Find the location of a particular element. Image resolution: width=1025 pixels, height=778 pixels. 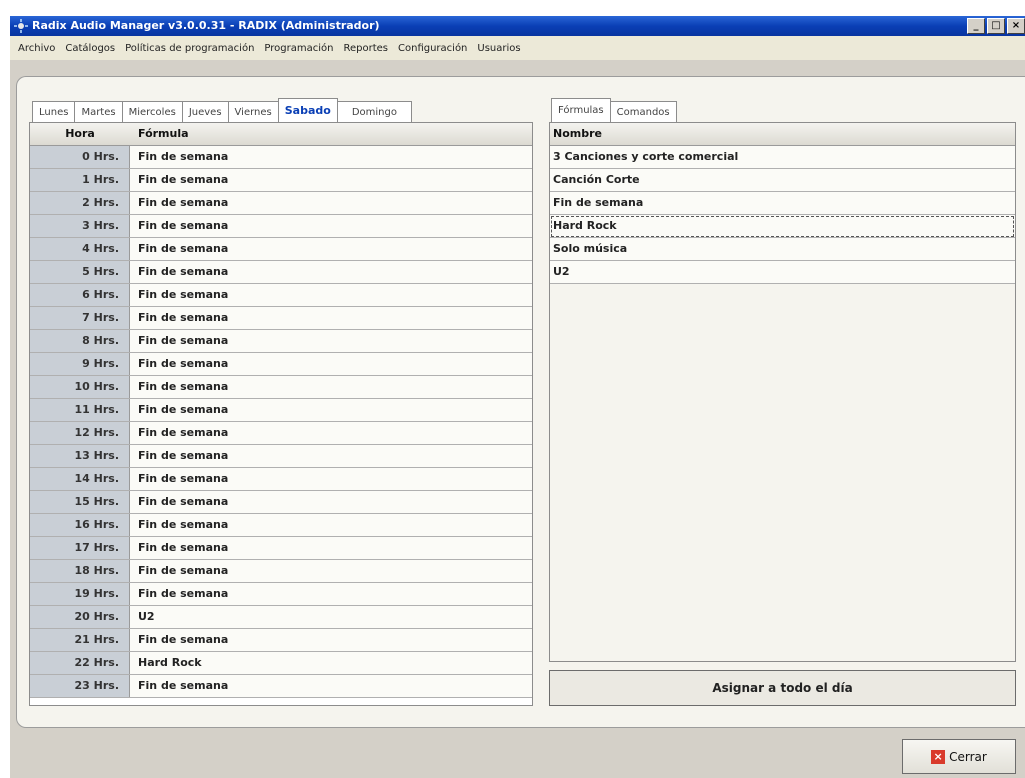

schedule-row: 13 Hrs. Fin de semana is located at coordinates (281, 456).